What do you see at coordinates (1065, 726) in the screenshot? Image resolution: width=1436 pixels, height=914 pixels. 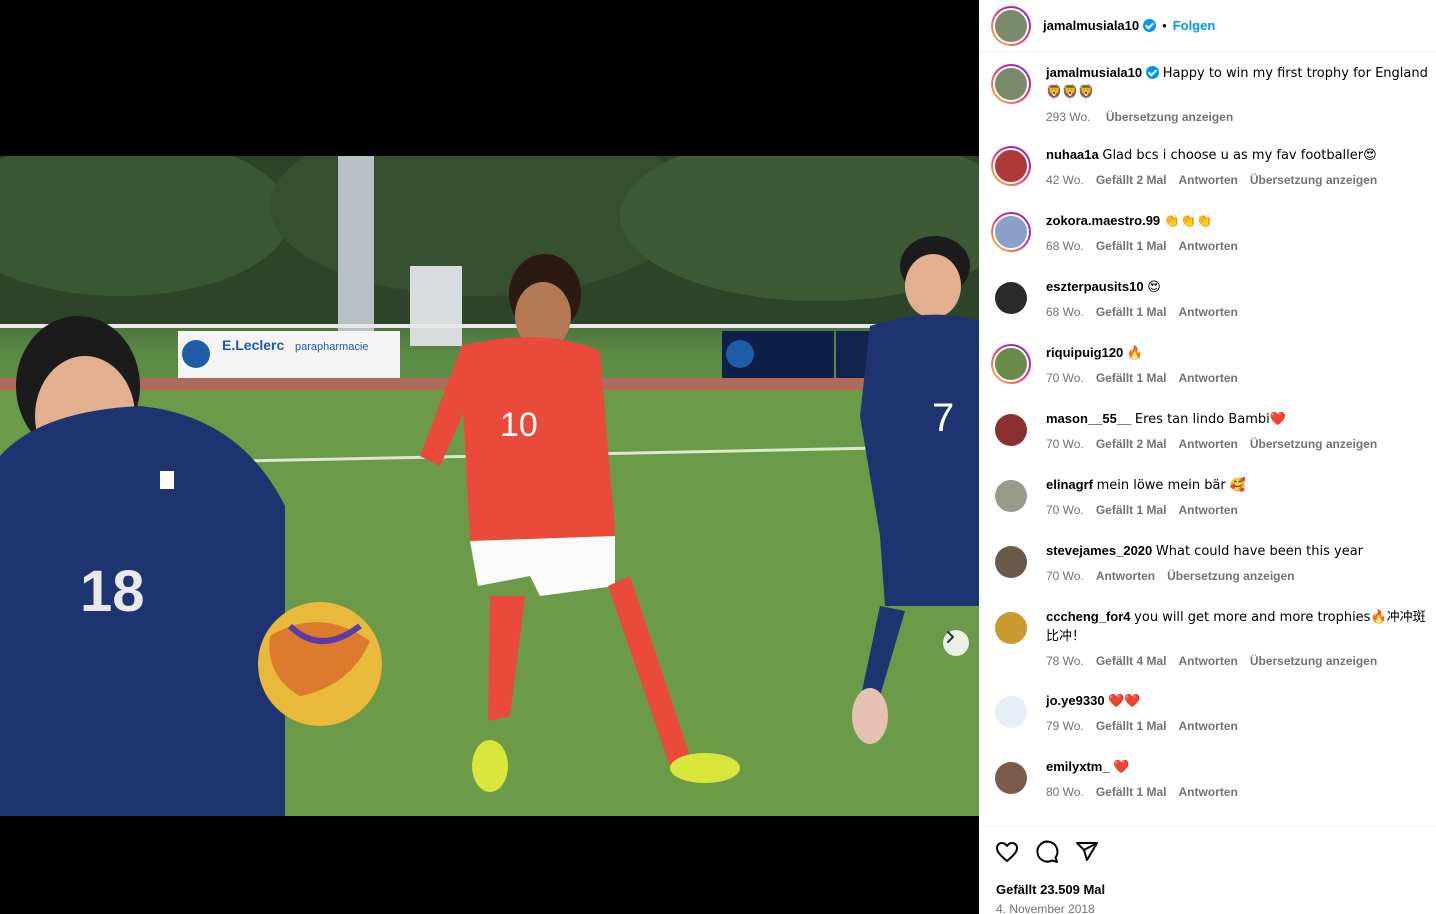 I see `comment-time: 79 Wo.` at bounding box center [1065, 726].